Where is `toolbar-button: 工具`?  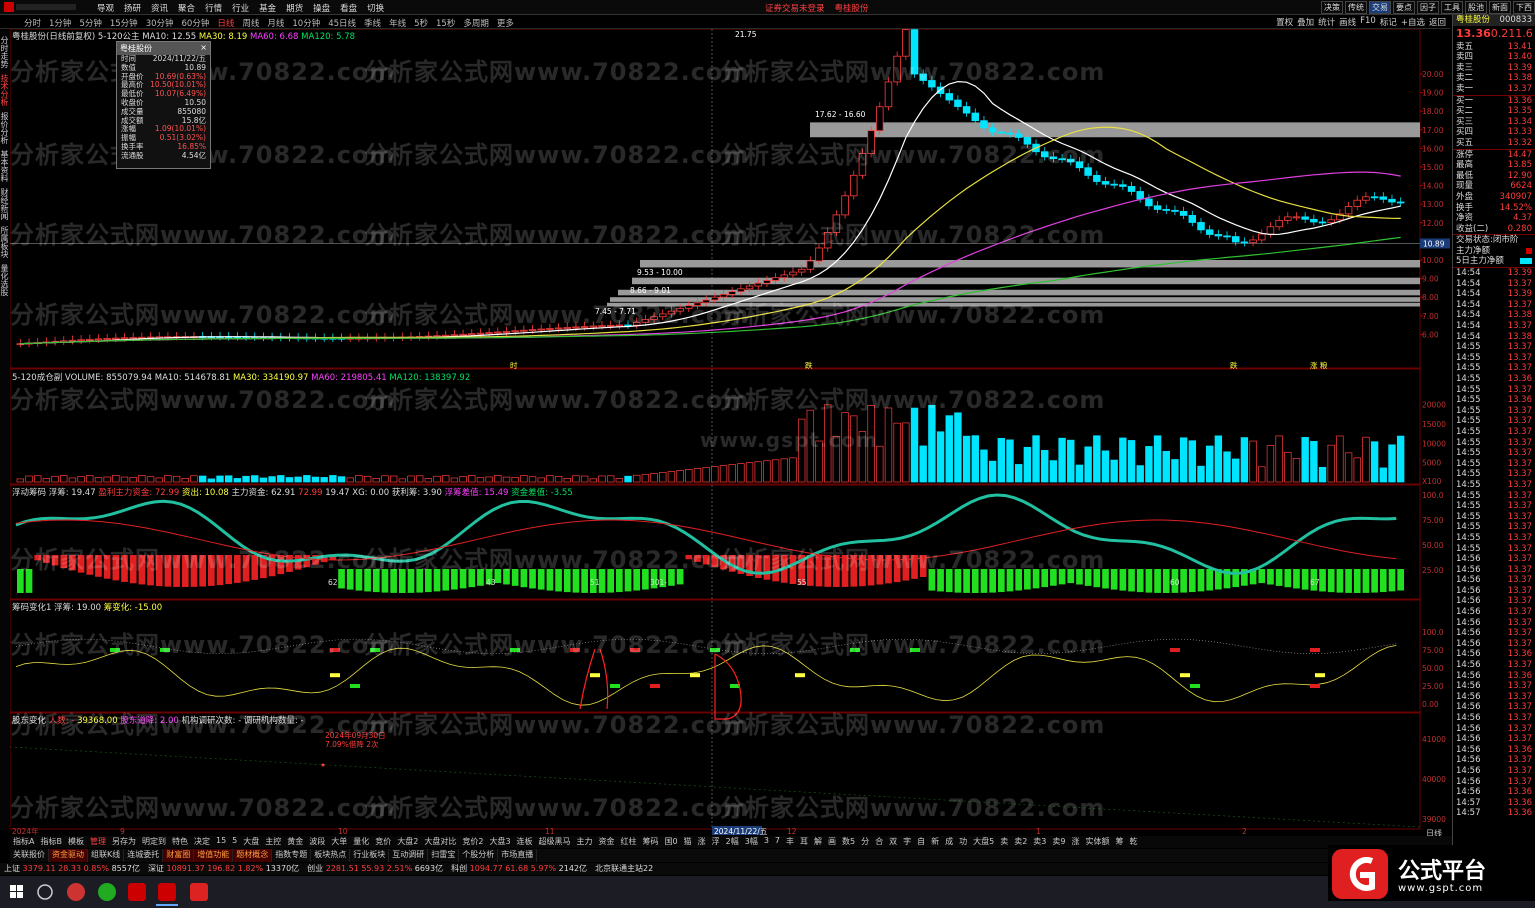 toolbar-button: 工具 is located at coordinates (1452, 7).